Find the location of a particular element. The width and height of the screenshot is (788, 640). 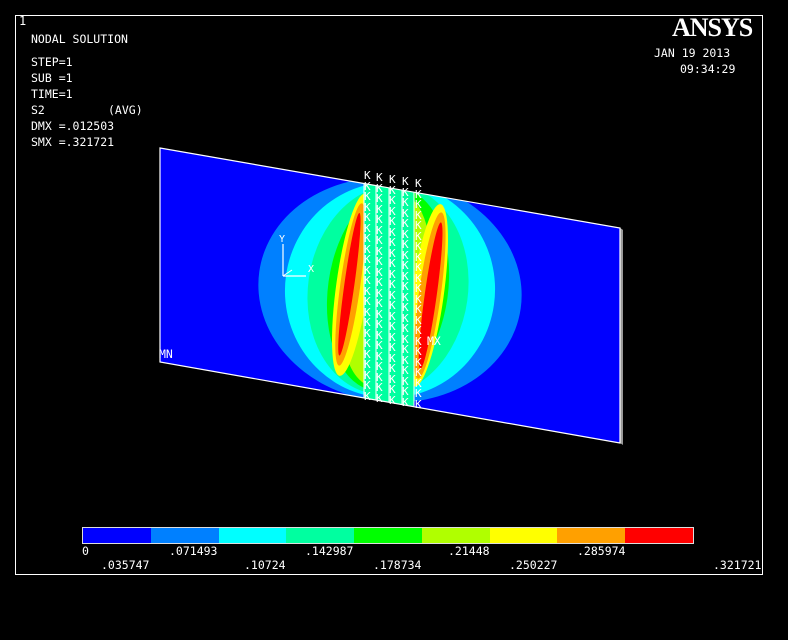

legend-label-bottom-5: .321721 is located at coordinates (737, 565).